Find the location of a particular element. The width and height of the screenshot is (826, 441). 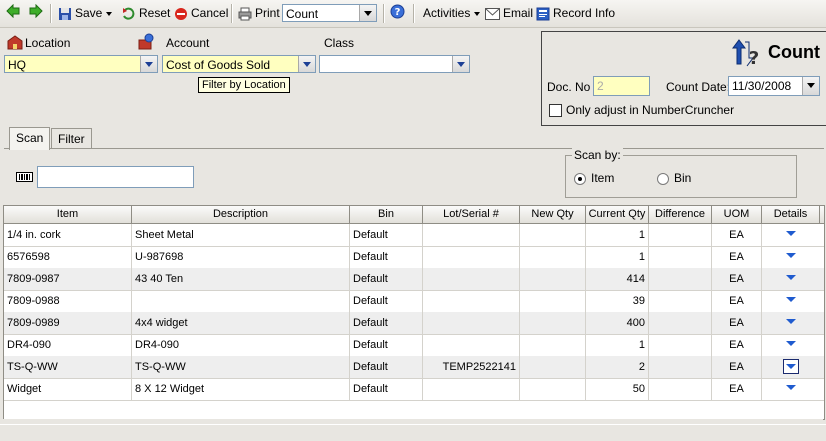

tab-scan: Scan is located at coordinates (30, 138).